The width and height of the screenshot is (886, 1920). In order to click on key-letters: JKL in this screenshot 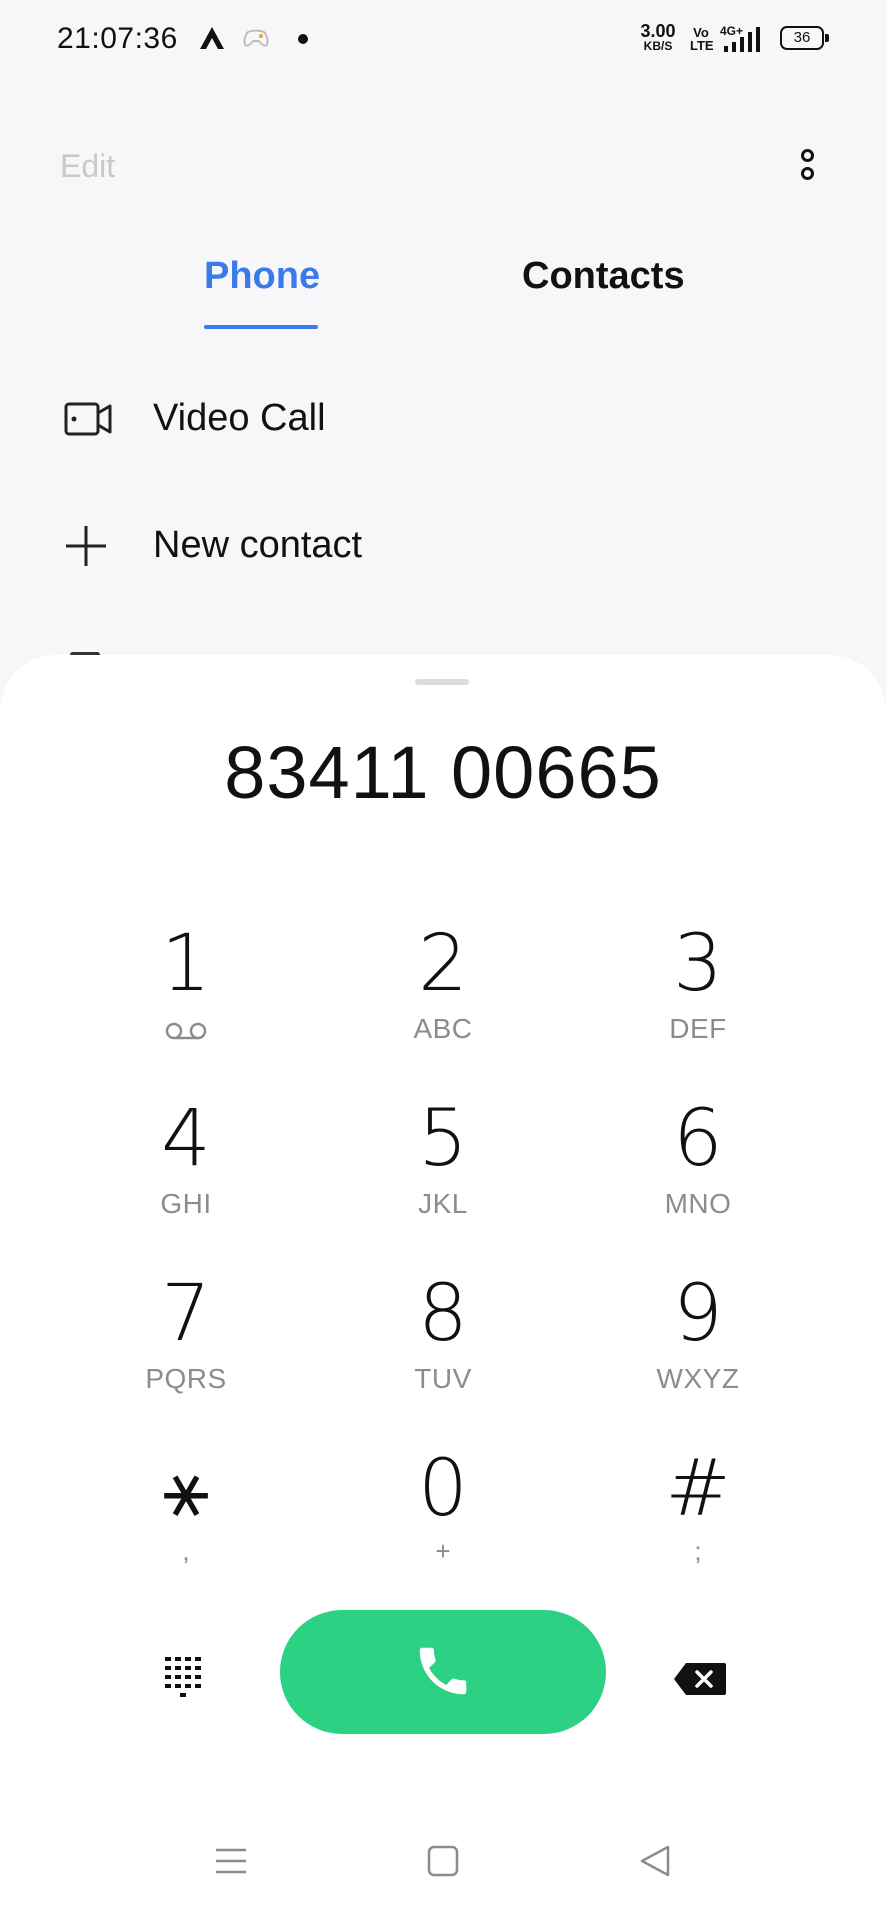, I will do `click(443, 1203)`.